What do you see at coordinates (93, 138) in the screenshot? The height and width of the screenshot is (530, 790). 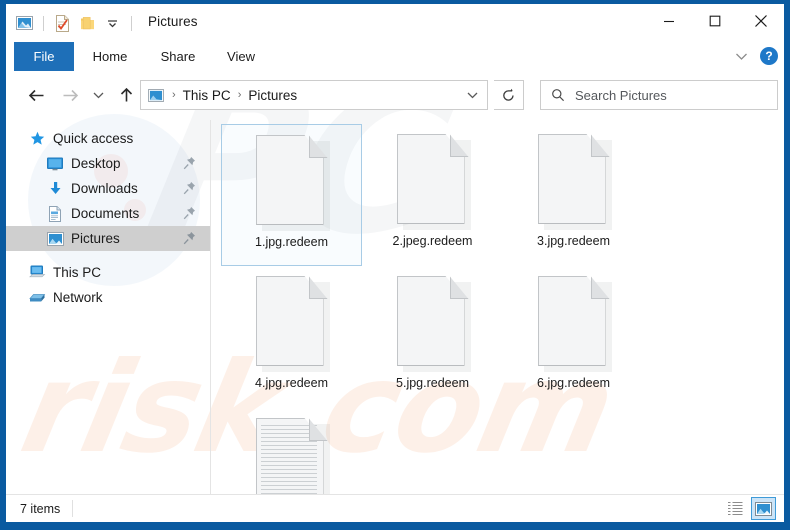 I see `sidebar-item-label: Quick access` at bounding box center [93, 138].